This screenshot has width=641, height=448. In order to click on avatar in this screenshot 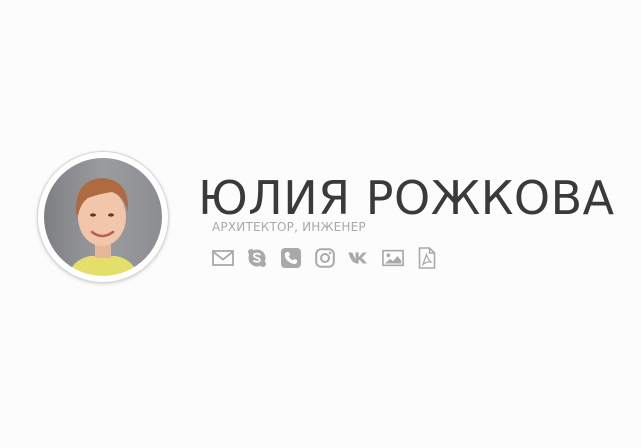, I will do `click(103, 217)`.